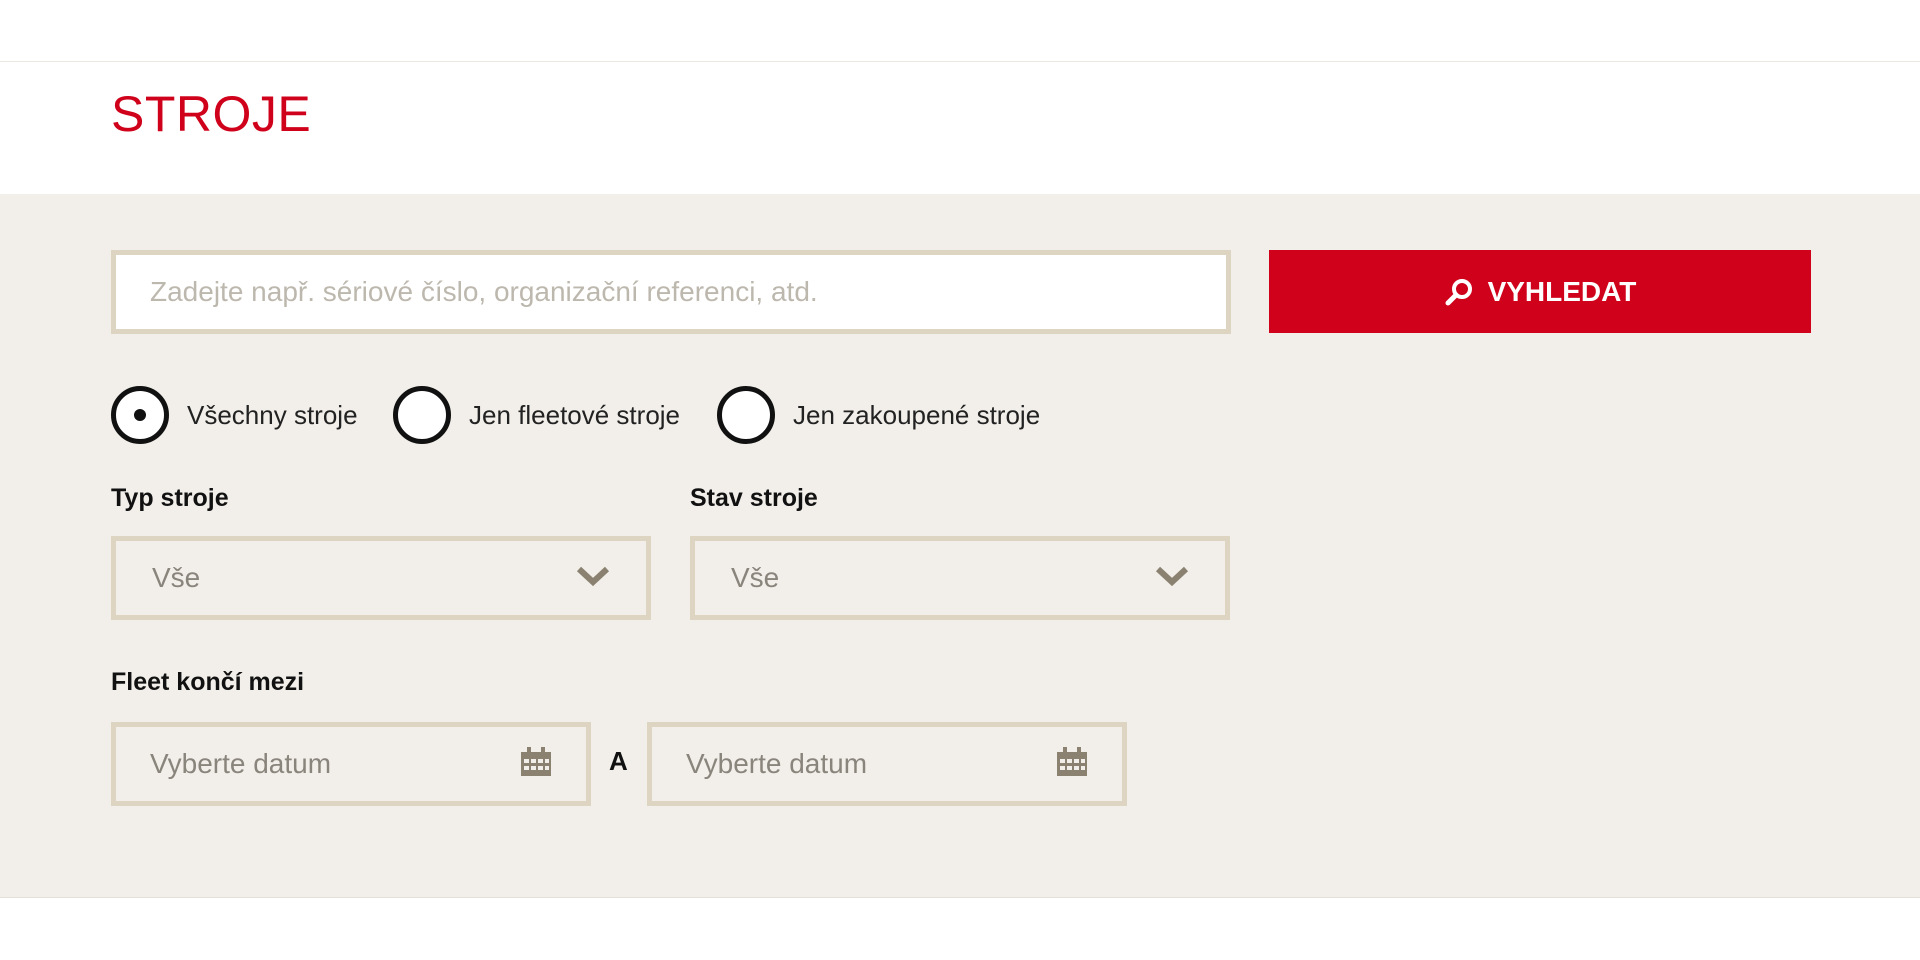 Image resolution: width=1920 pixels, height=960 pixels. Describe the element at coordinates (960, 578) in the screenshot. I see `machine-status-select: Vše` at that location.